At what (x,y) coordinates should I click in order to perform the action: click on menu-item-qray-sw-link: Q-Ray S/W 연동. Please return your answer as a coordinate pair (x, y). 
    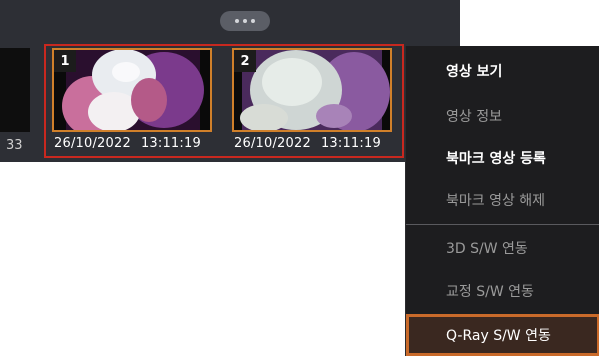
    Looking at the image, I should click on (502, 335).